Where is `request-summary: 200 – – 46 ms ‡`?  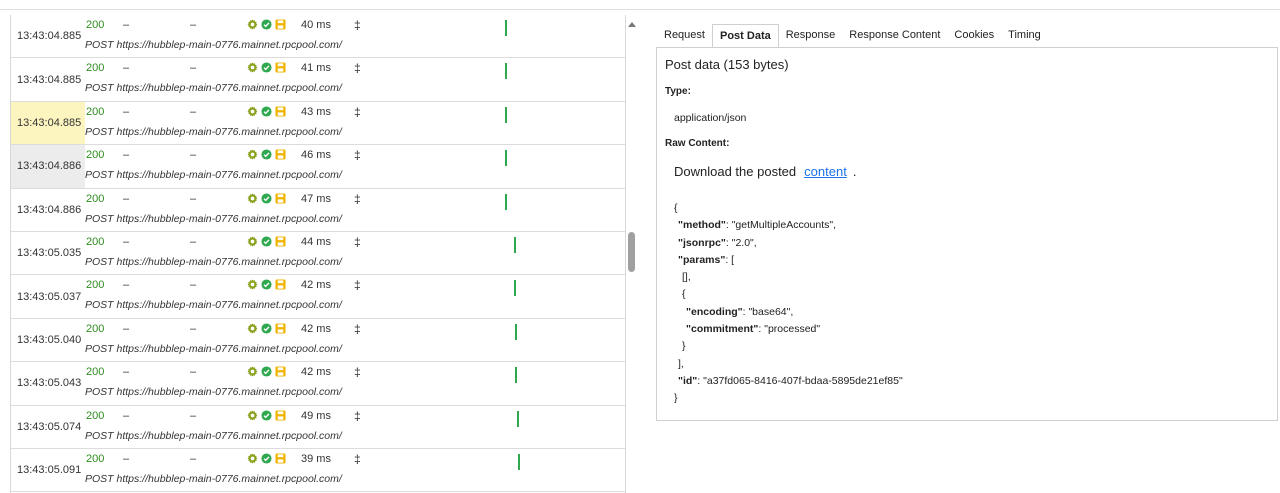 request-summary: 200 – – 46 ms ‡ is located at coordinates (355, 157).